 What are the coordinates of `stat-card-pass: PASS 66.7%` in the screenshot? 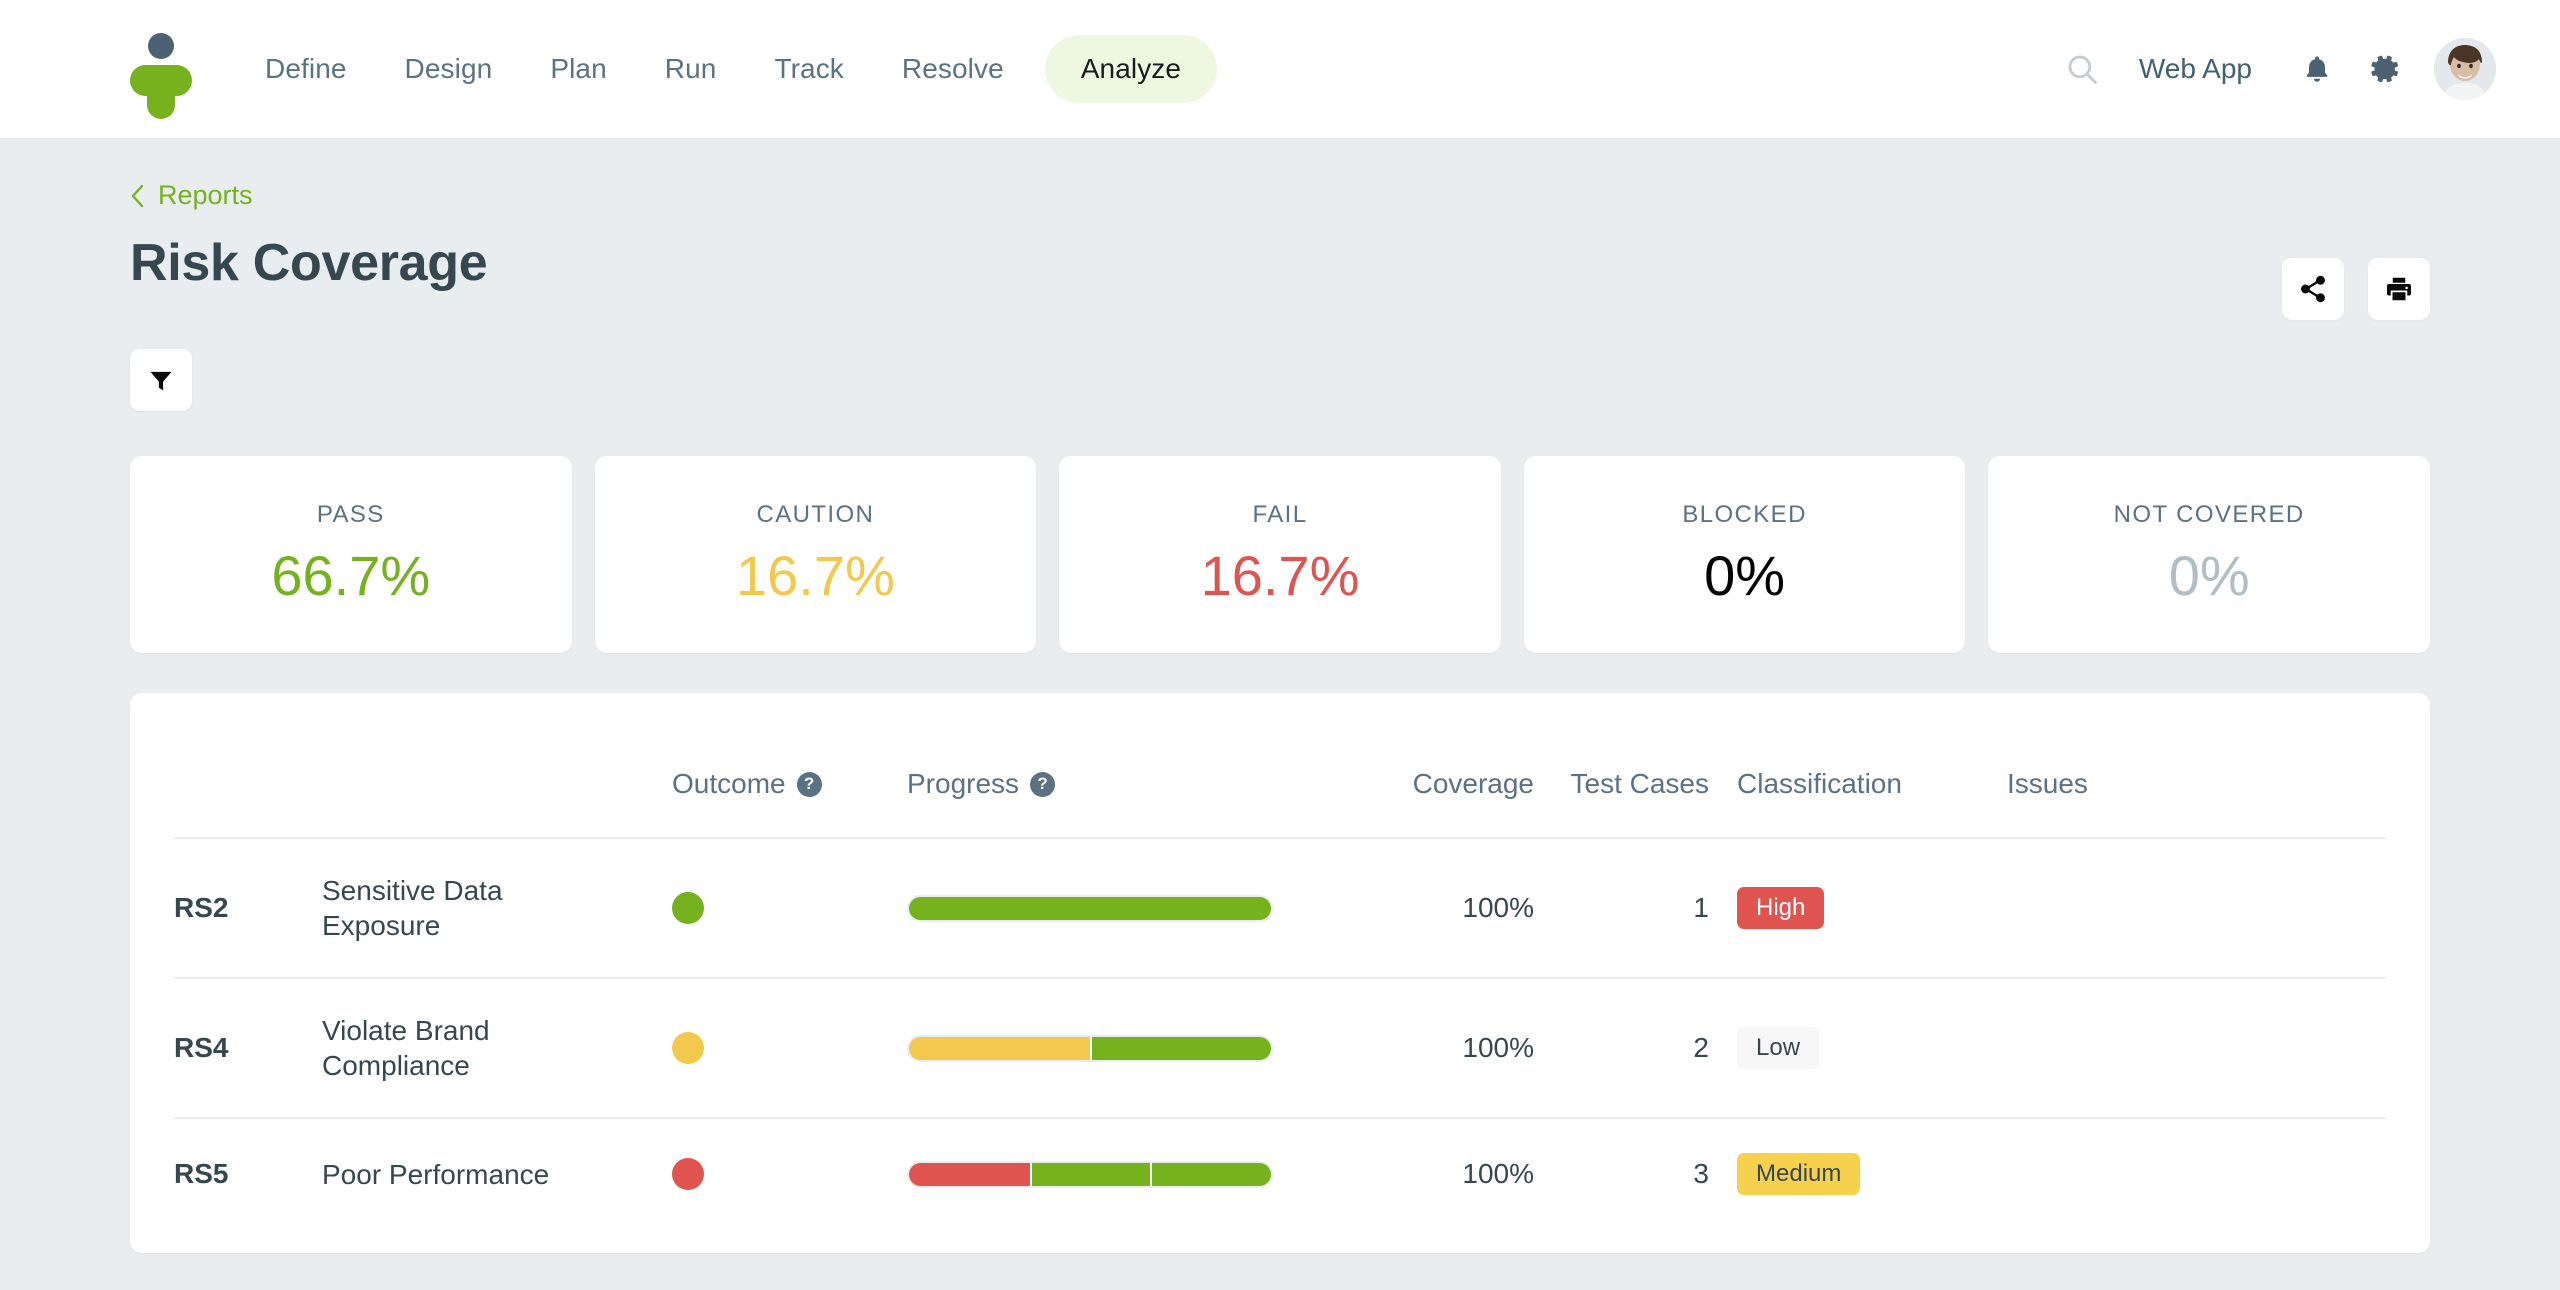 It's located at (351, 554).